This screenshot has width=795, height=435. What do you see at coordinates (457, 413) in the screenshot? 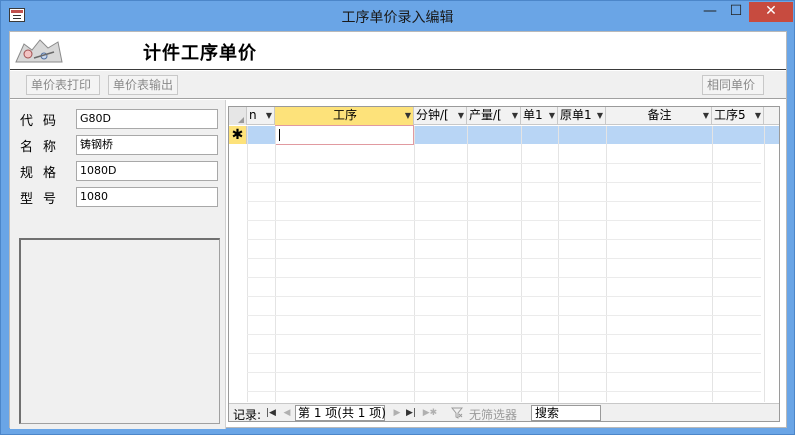
I see `filter-icon` at bounding box center [457, 413].